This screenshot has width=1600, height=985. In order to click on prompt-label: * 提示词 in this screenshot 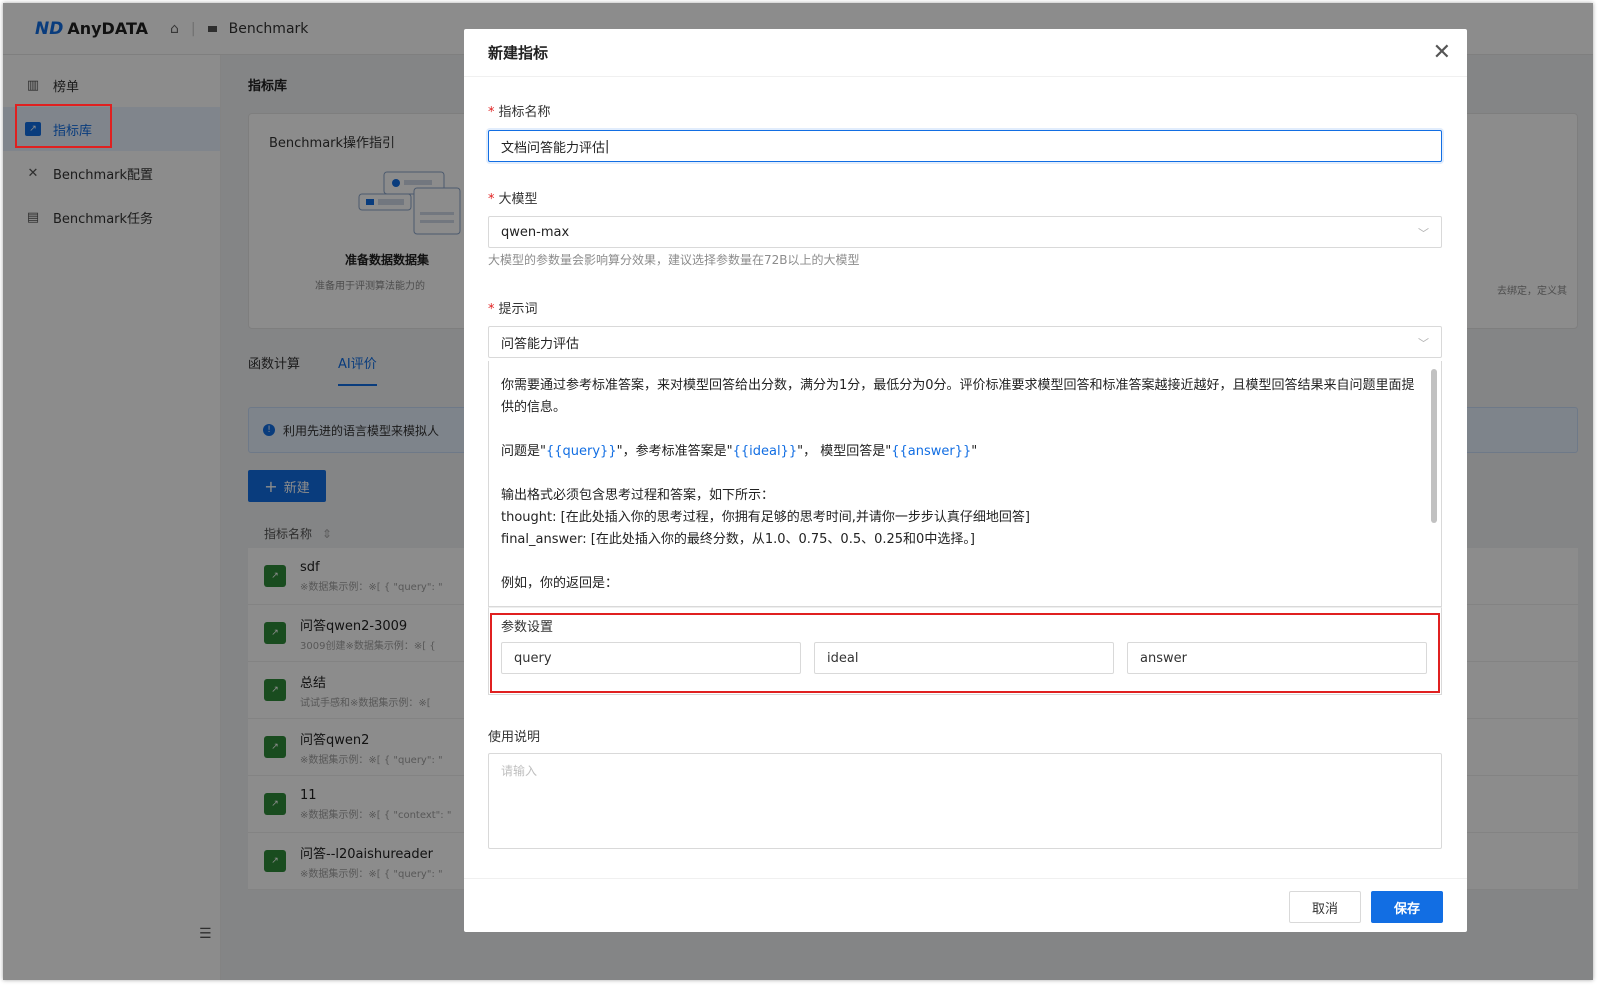, I will do `click(513, 307)`.